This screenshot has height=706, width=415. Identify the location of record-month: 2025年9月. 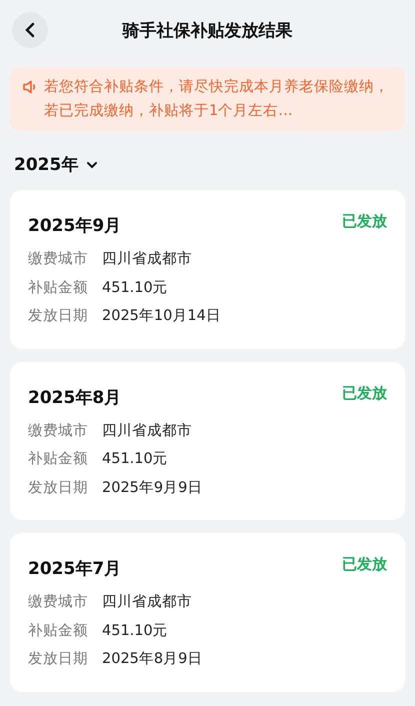
(75, 226).